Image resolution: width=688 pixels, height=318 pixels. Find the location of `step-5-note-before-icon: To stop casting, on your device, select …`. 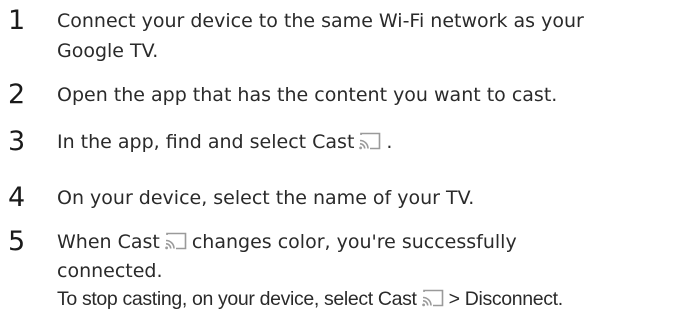

step-5-note-before-icon: To stop casting, on your device, select … is located at coordinates (237, 299).